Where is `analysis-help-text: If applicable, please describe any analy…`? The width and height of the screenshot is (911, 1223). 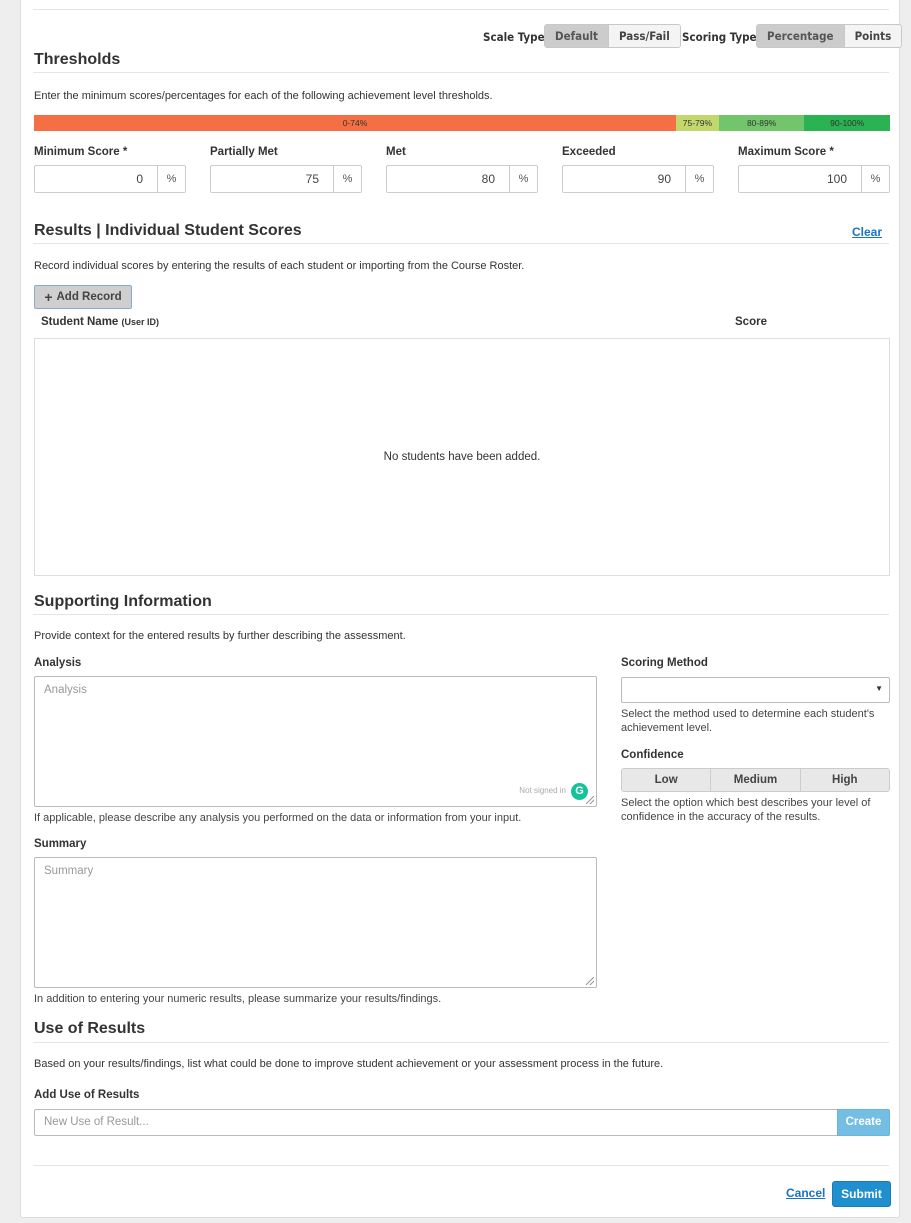
analysis-help-text: If applicable, please describe any analy… is located at coordinates (278, 818).